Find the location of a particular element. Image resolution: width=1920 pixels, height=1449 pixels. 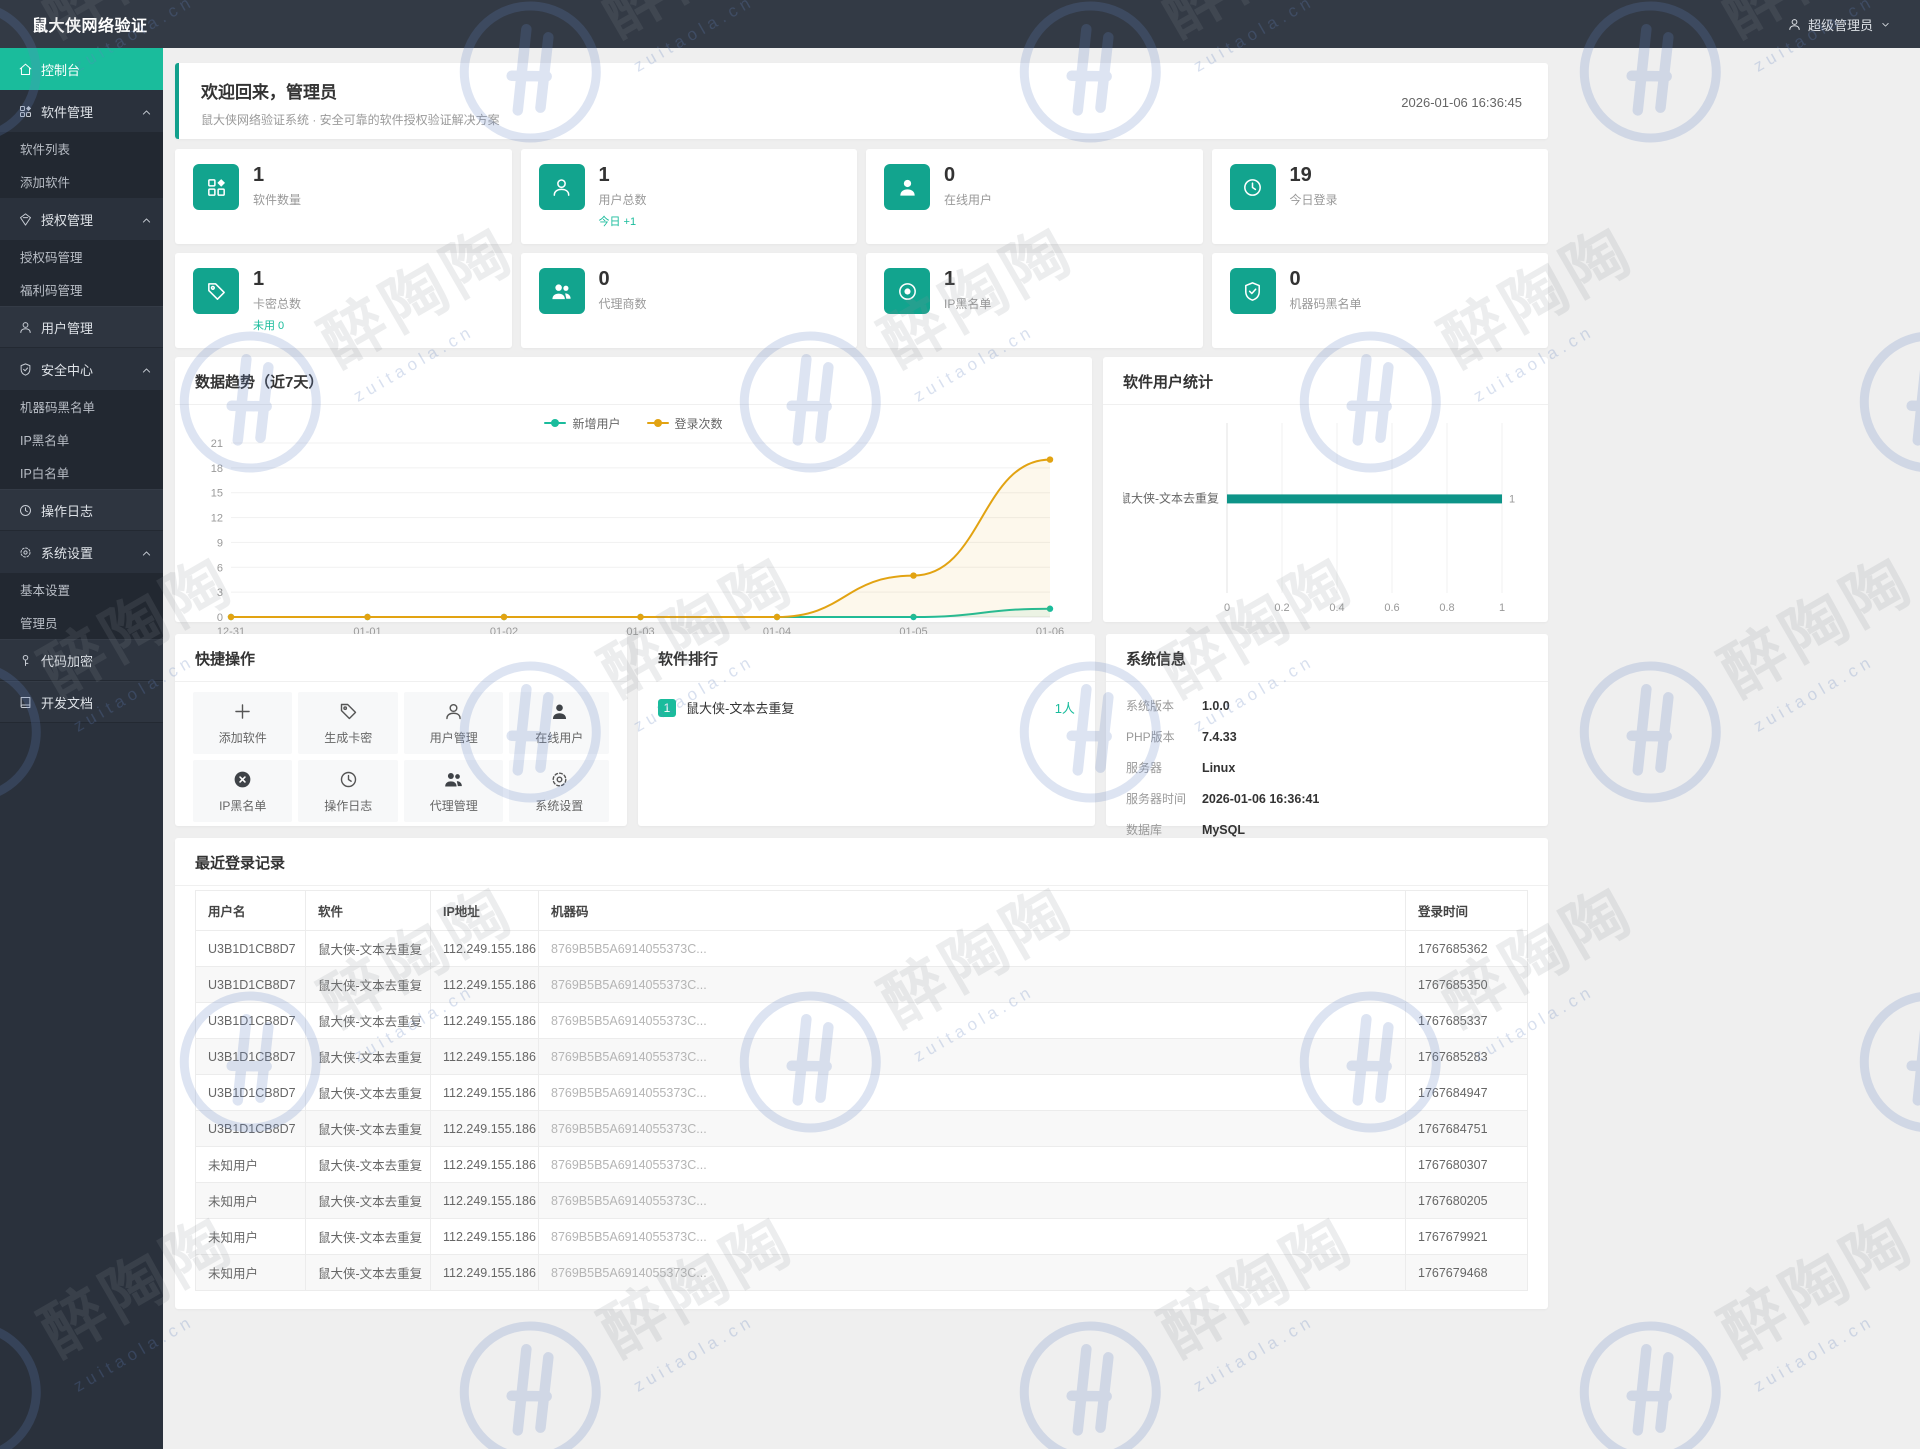

sidebar-item-12: 操作日志 is located at coordinates (81, 510).